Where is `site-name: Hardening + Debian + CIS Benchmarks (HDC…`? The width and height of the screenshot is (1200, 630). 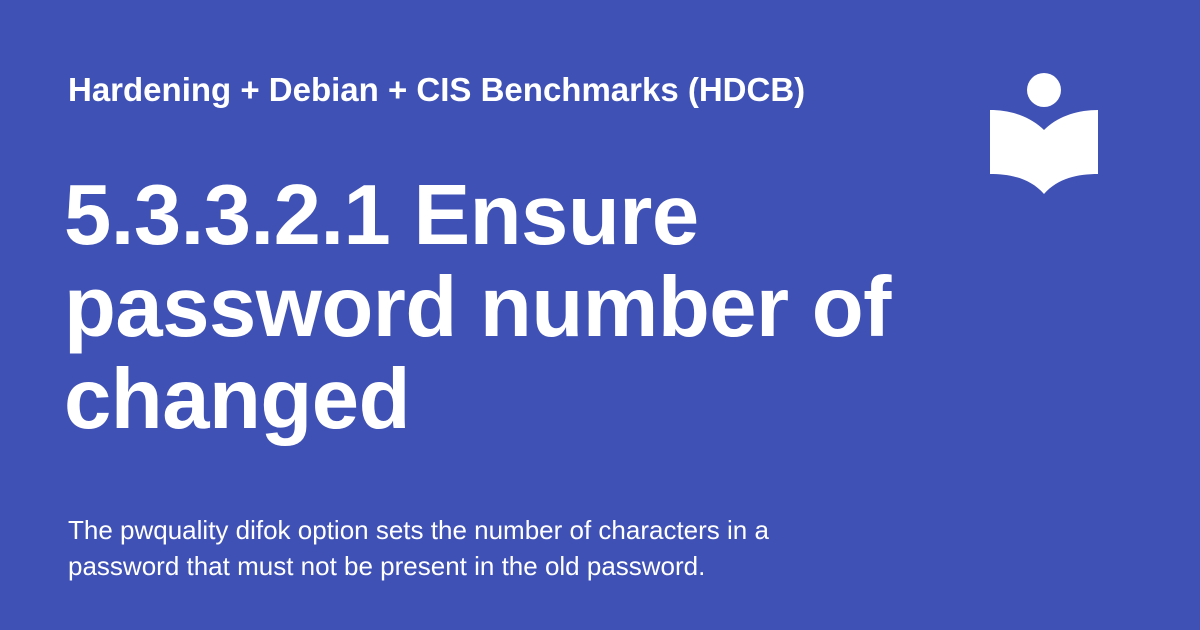 site-name: Hardening + Debian + CIS Benchmarks (HDC… is located at coordinates (437, 89).